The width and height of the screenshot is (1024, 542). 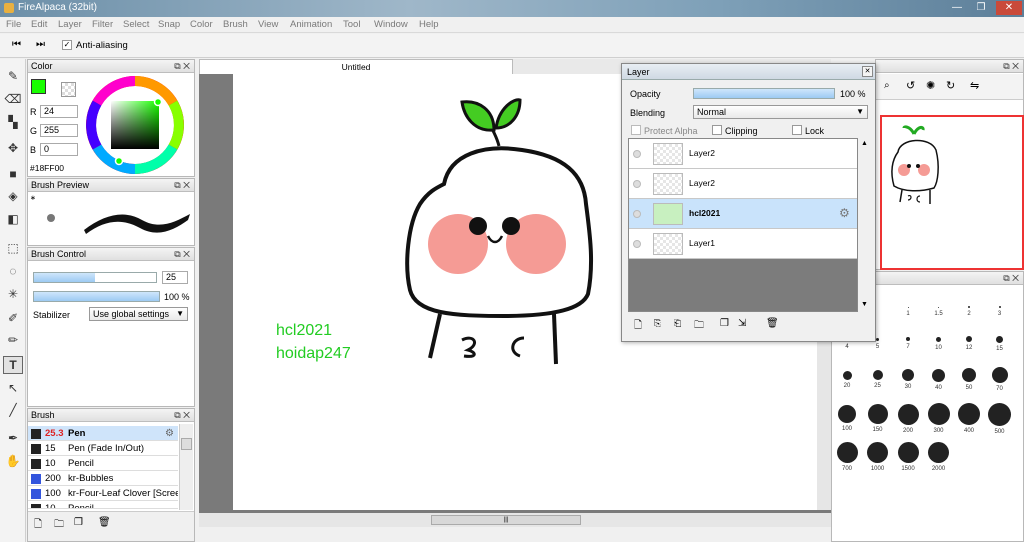 I want to click on brush-item-bubbles: 200 kr-Bubbles, so click(x=103, y=478).